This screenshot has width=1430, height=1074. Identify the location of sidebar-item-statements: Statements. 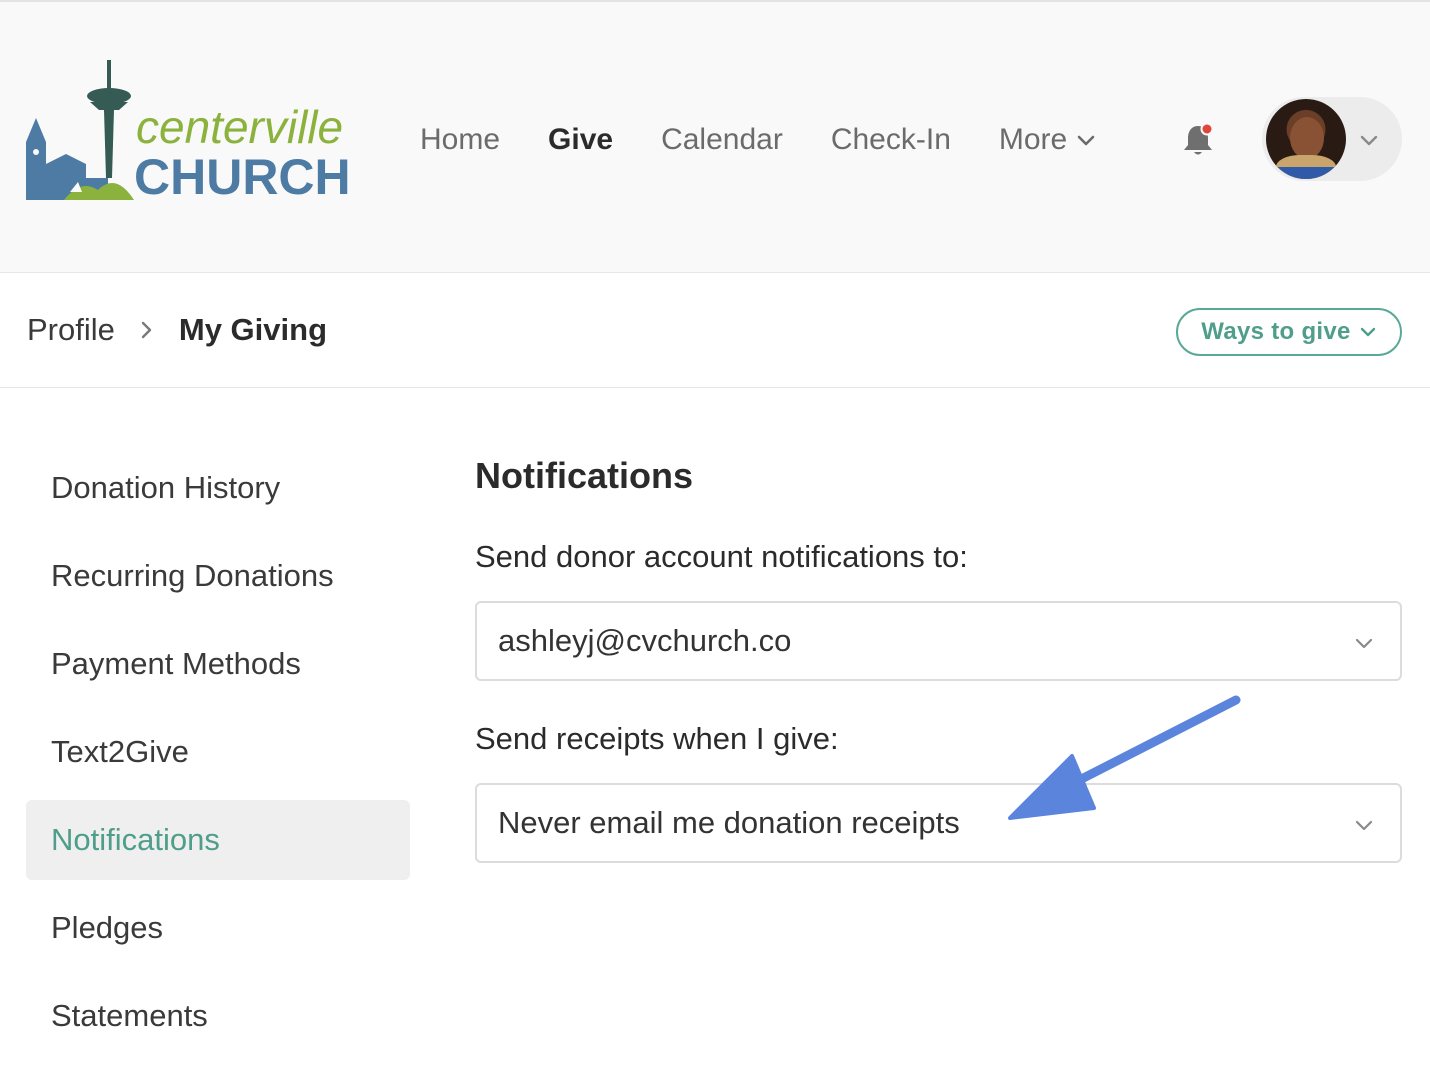
(218, 1016).